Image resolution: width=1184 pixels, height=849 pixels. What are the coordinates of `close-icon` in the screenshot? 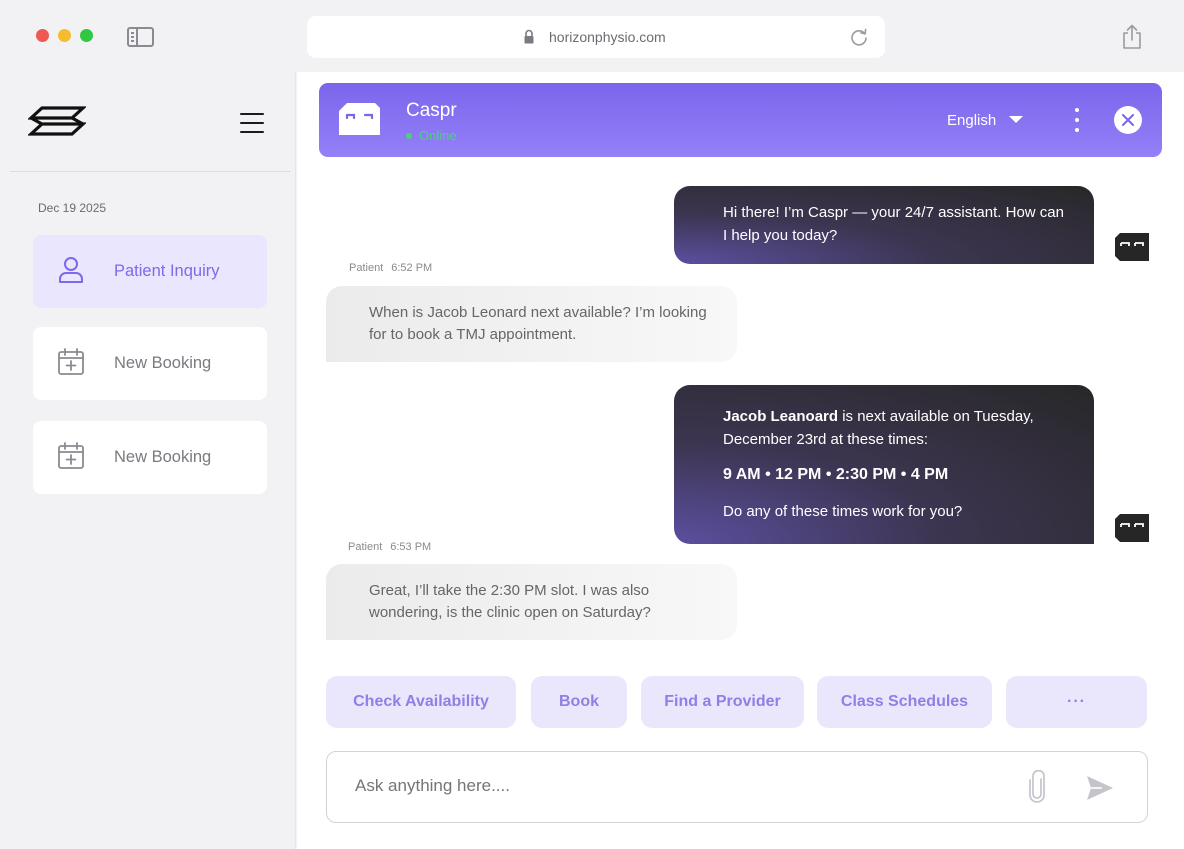 It's located at (1128, 120).